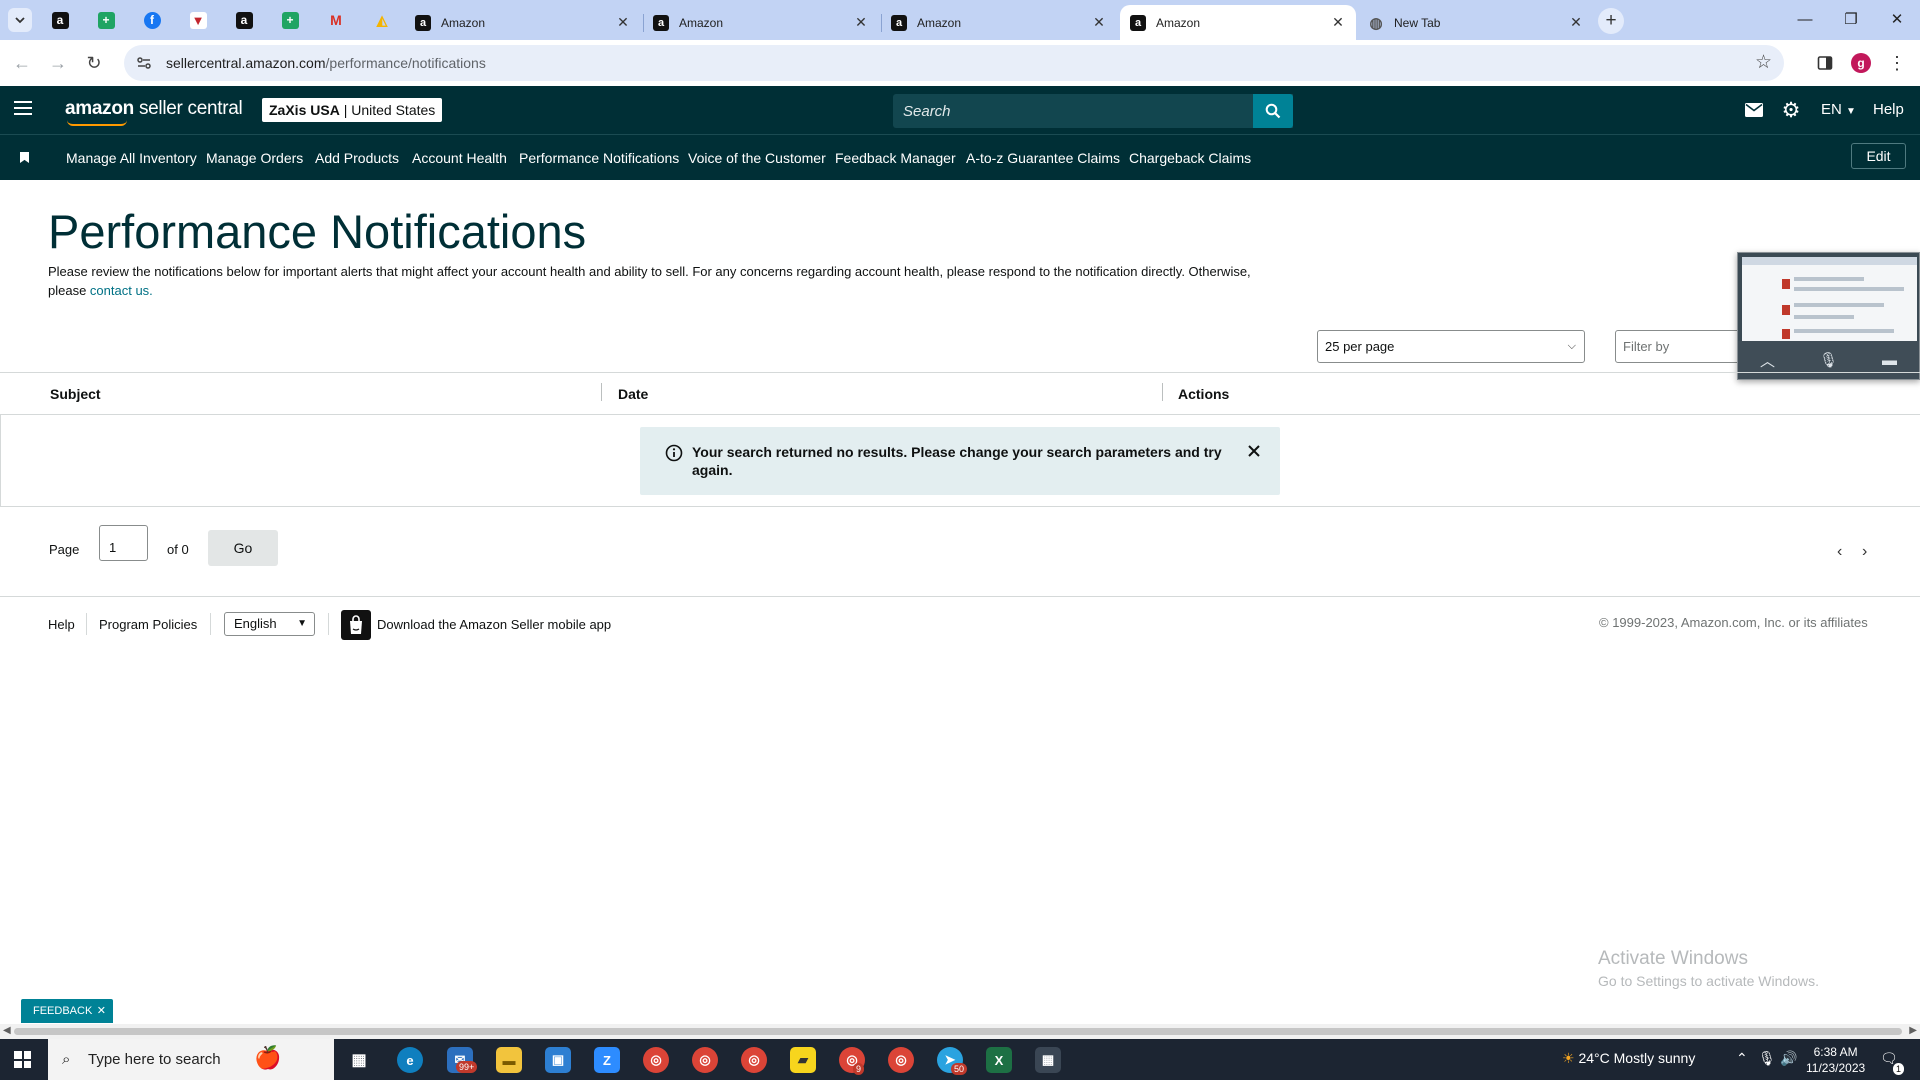 The width and height of the screenshot is (1920, 1080). I want to click on nav-manage-orders: Manage Orders, so click(254, 158).